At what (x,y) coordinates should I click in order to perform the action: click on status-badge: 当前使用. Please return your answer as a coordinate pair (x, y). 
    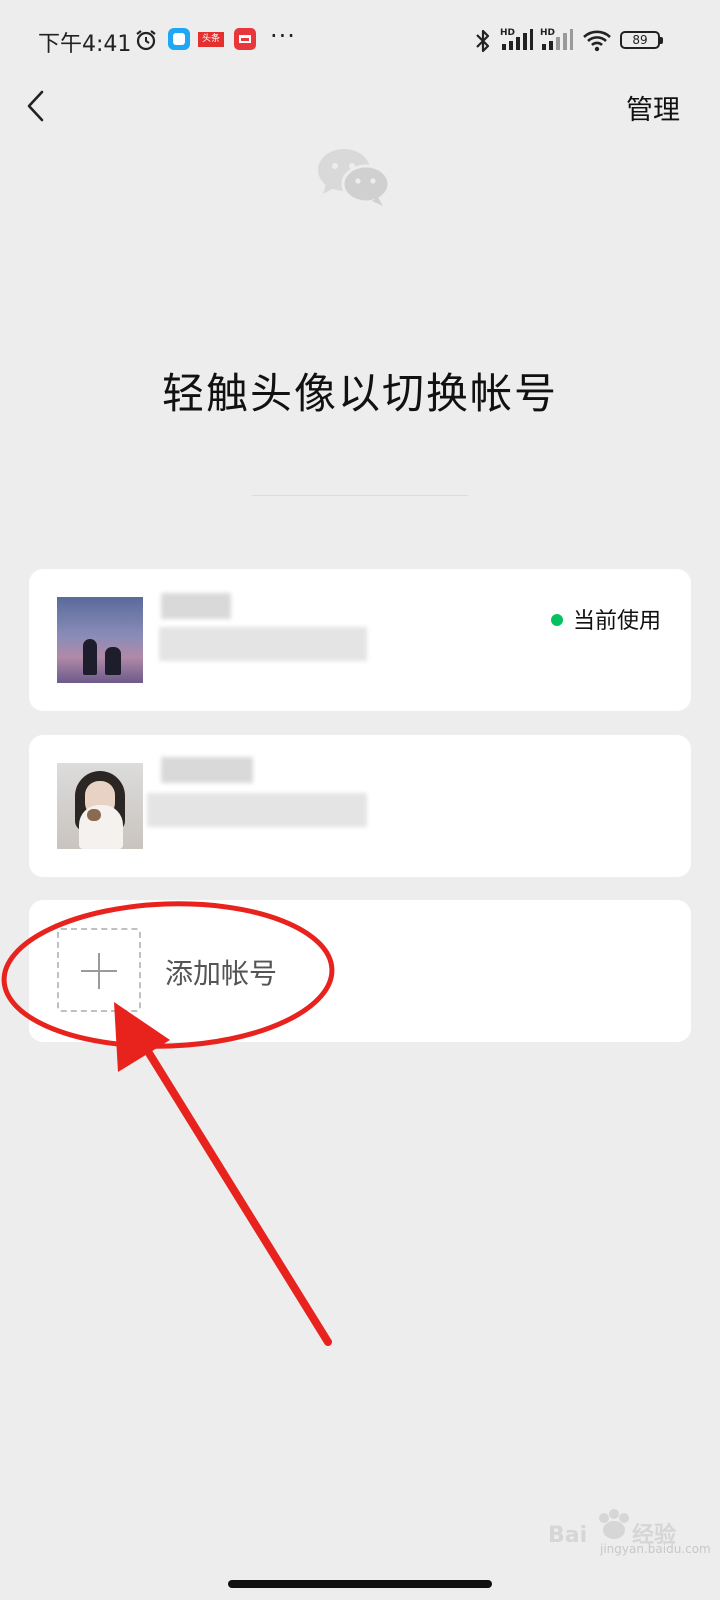
    Looking at the image, I should click on (605, 619).